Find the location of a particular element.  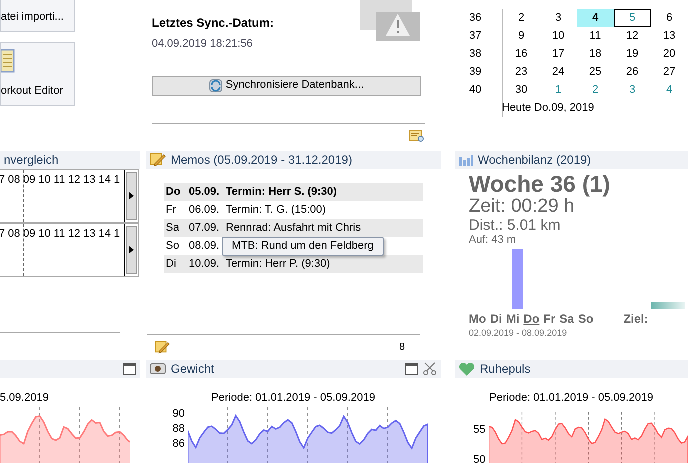

weekday-label: So is located at coordinates (586, 319).